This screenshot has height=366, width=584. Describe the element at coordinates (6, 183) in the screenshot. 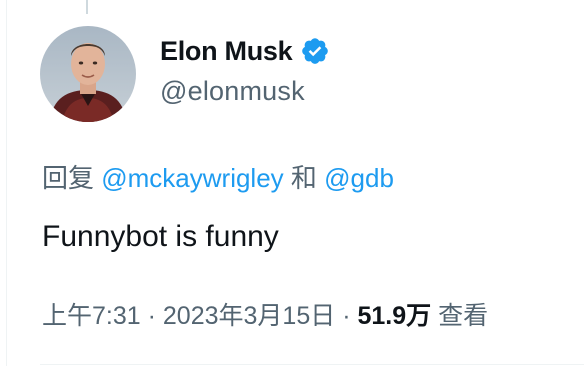

I see `card-left-border` at that location.